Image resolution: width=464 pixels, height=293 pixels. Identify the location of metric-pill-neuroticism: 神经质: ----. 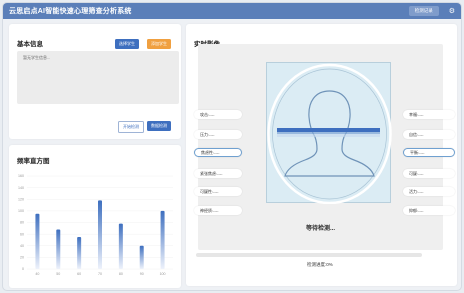
(218, 210).